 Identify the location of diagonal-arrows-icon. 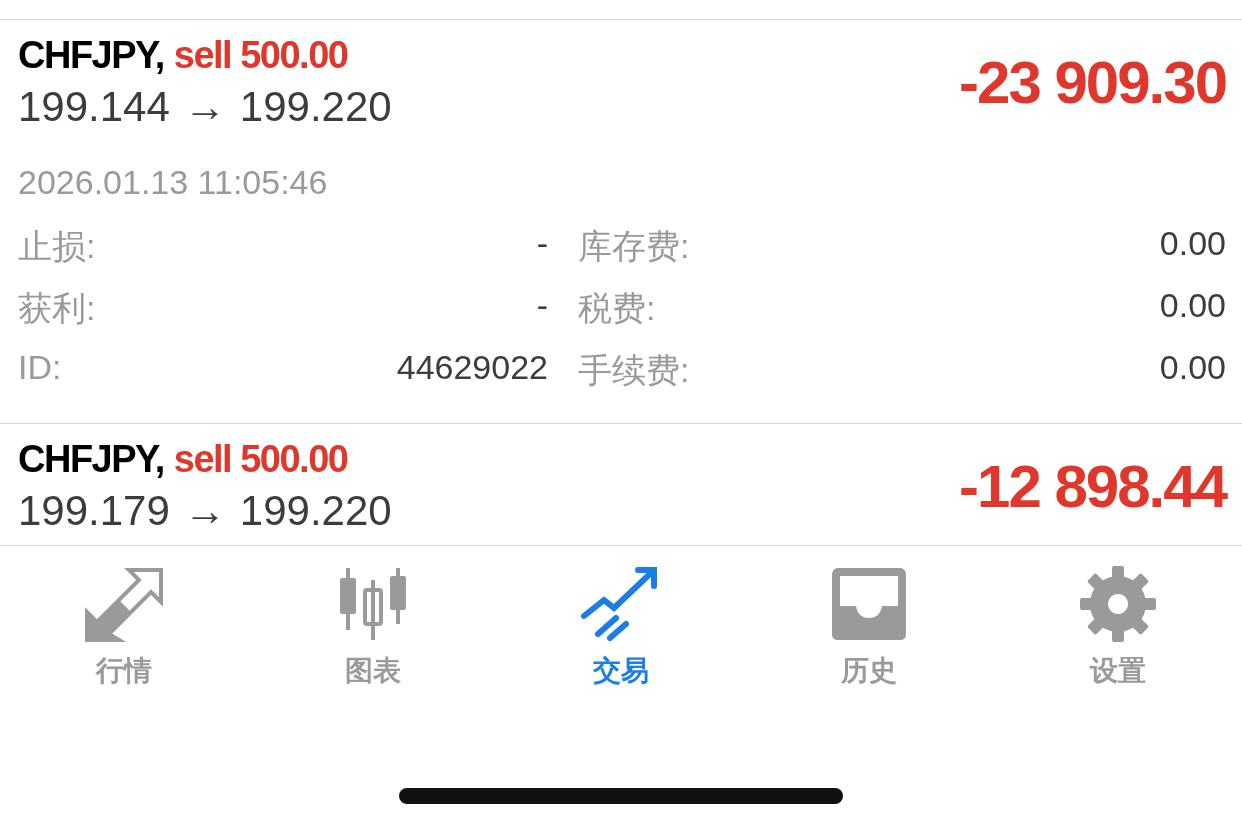
(124, 604).